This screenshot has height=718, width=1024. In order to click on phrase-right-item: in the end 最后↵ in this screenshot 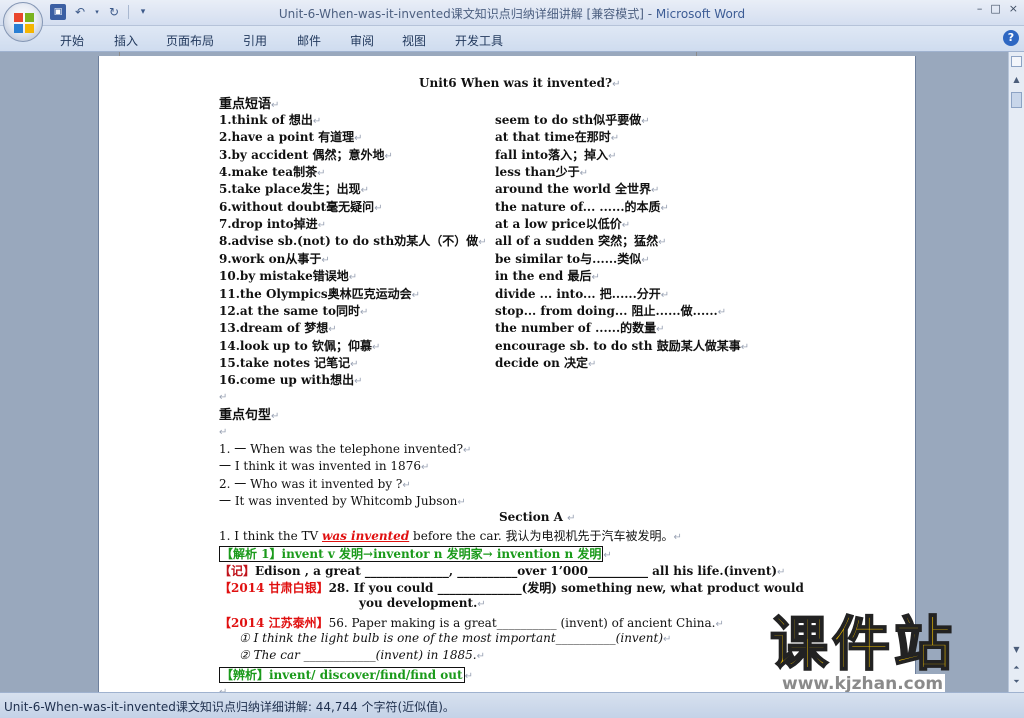, I will do `click(547, 276)`.